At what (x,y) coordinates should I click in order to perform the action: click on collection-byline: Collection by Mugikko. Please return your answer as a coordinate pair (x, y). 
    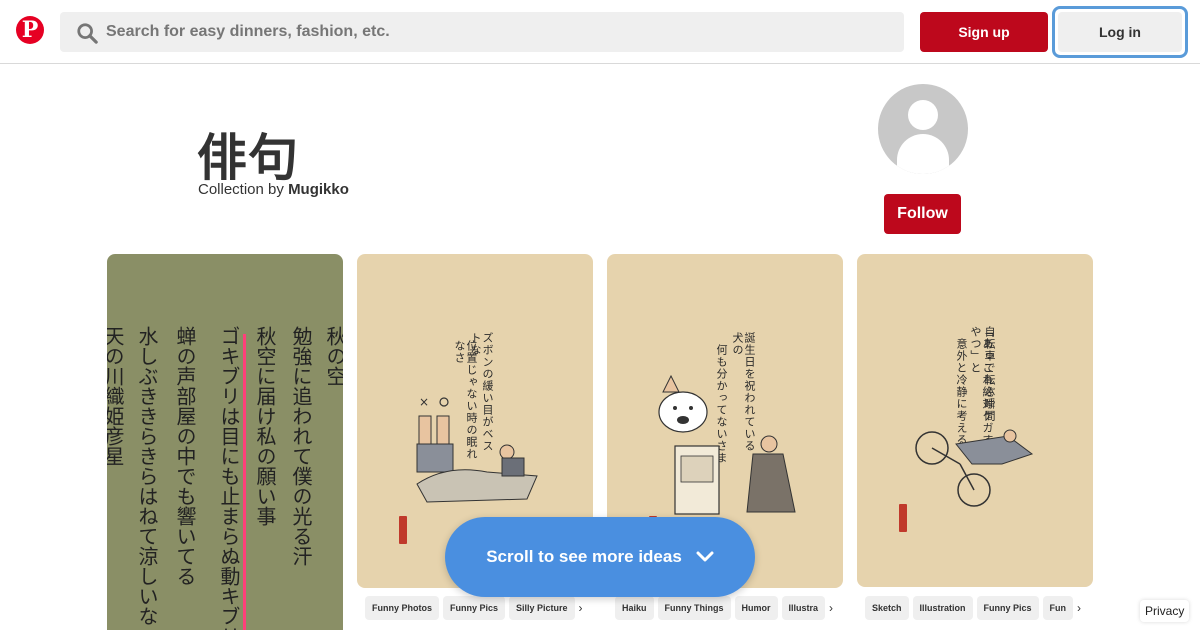
    Looking at the image, I should click on (273, 189).